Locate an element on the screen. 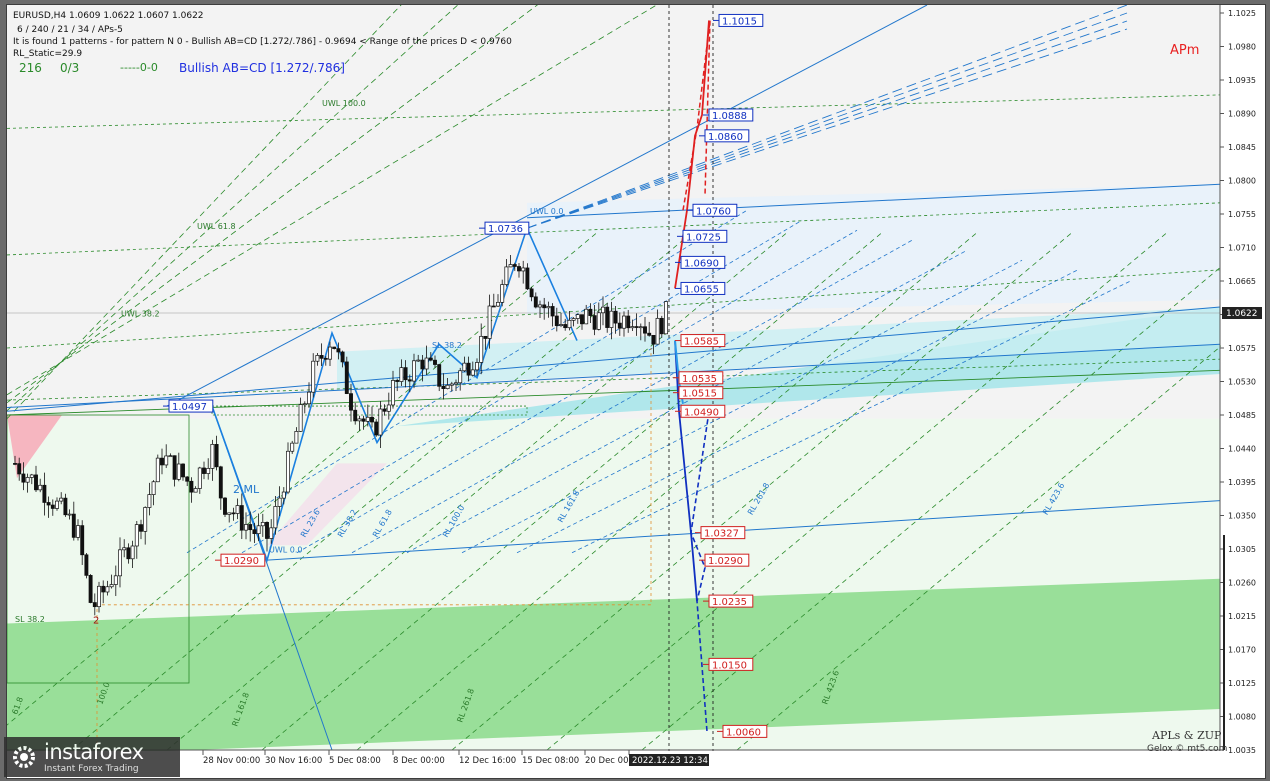 This screenshot has height=781, width=1270. target-down-label: 1.0327 is located at coordinates (721, 534).